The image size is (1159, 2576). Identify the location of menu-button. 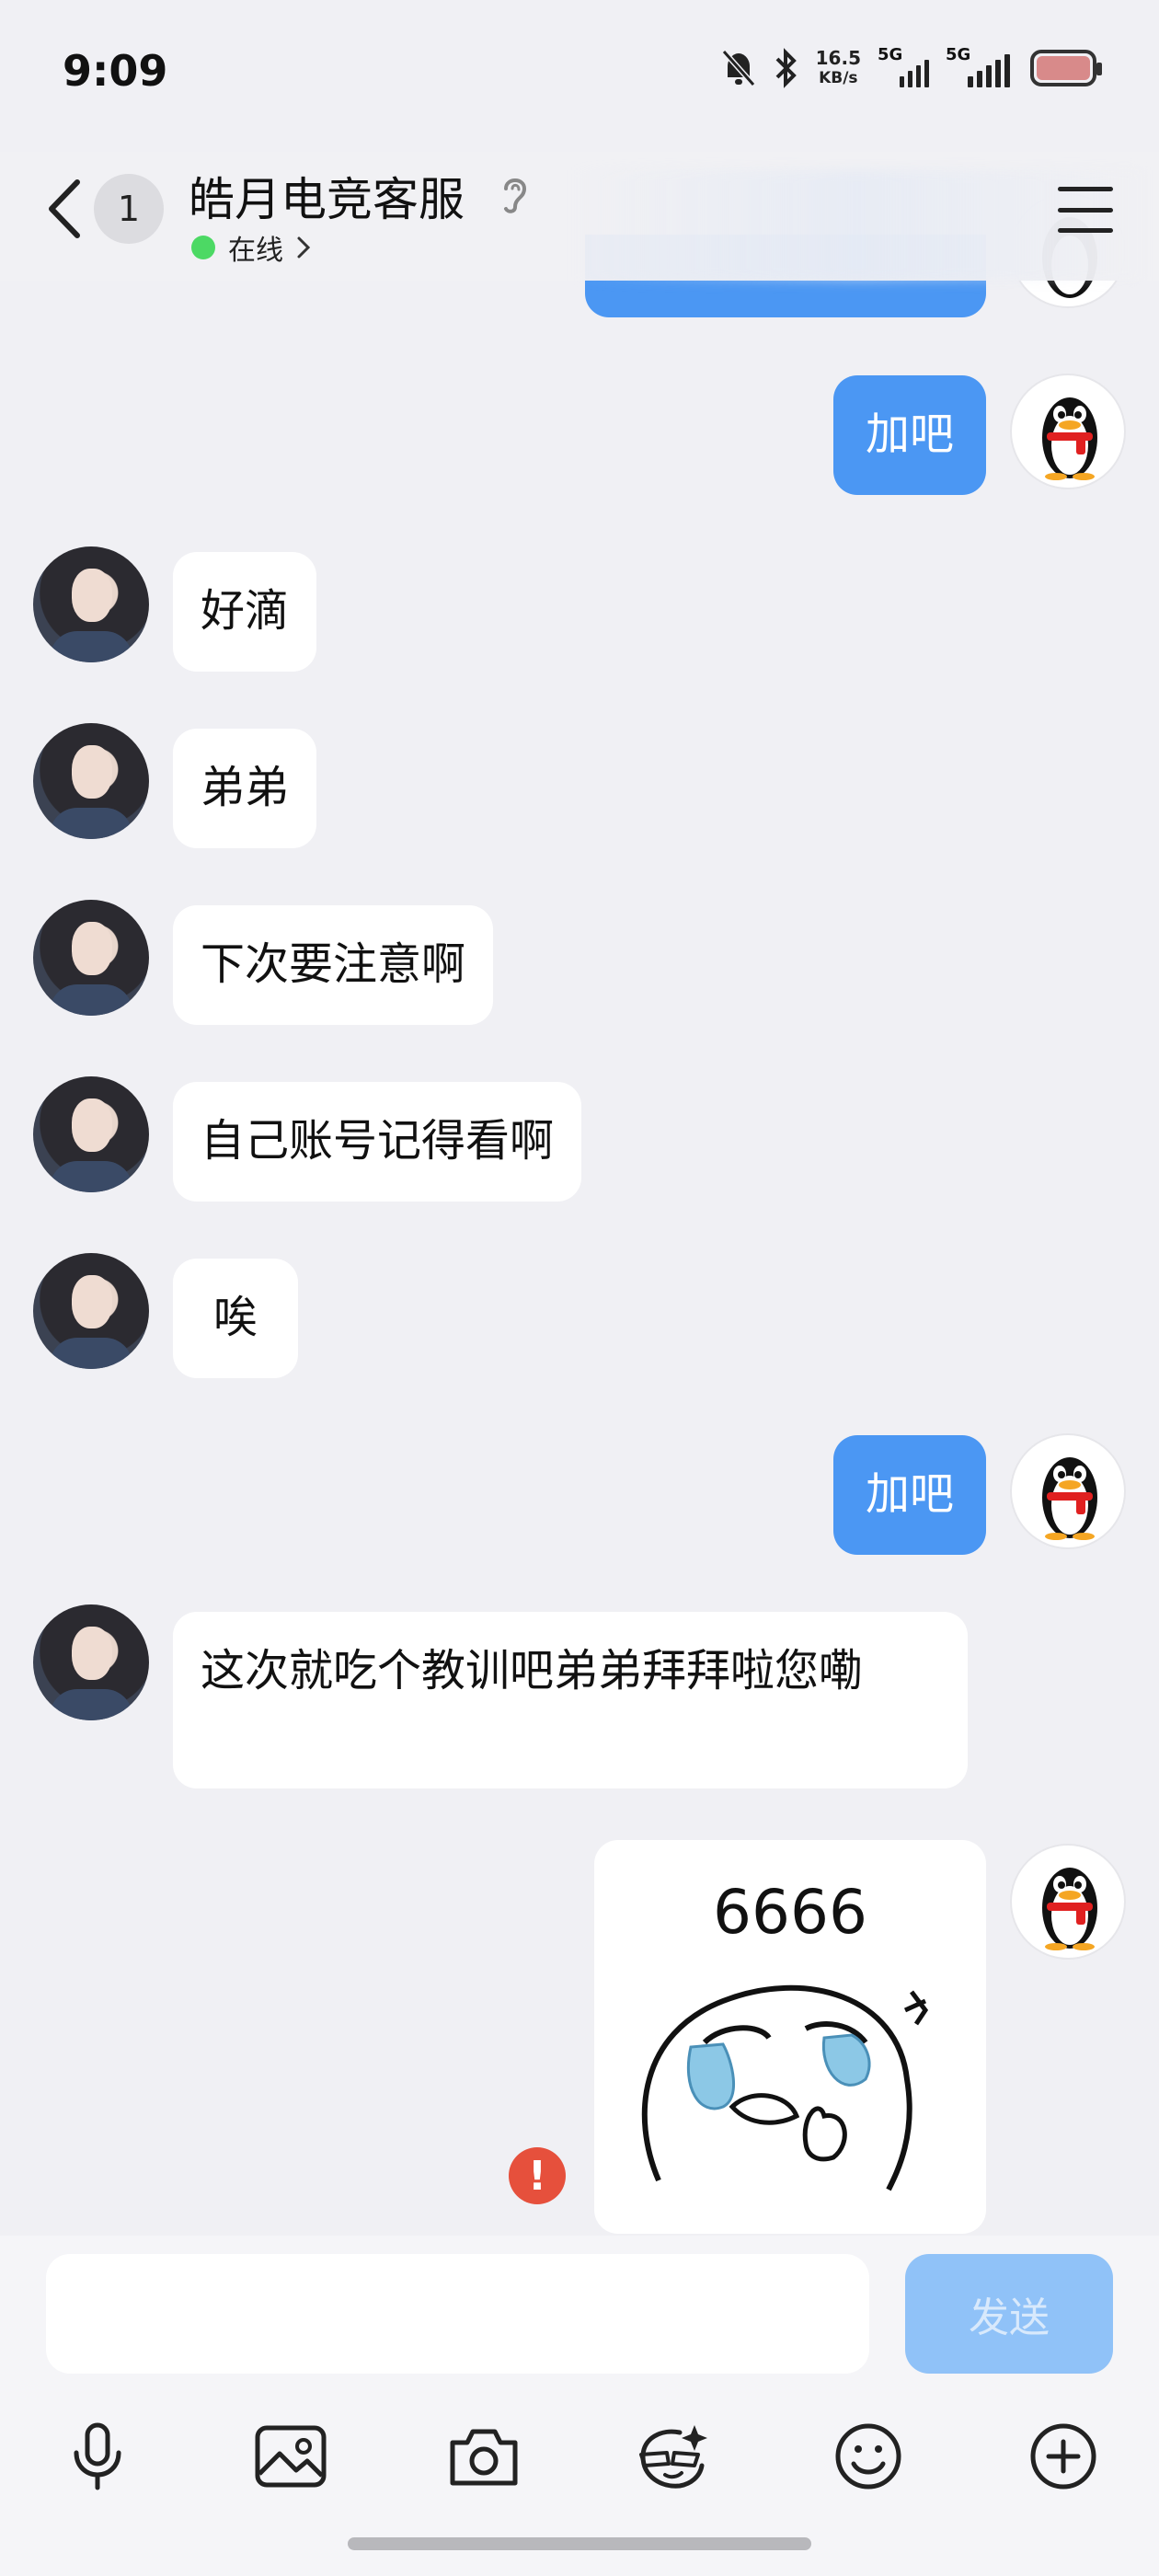
(1085, 210).